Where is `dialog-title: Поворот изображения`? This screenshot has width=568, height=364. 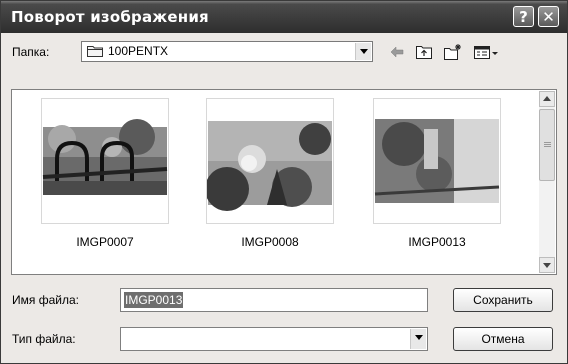 dialog-title: Поворот изображения is located at coordinates (110, 17).